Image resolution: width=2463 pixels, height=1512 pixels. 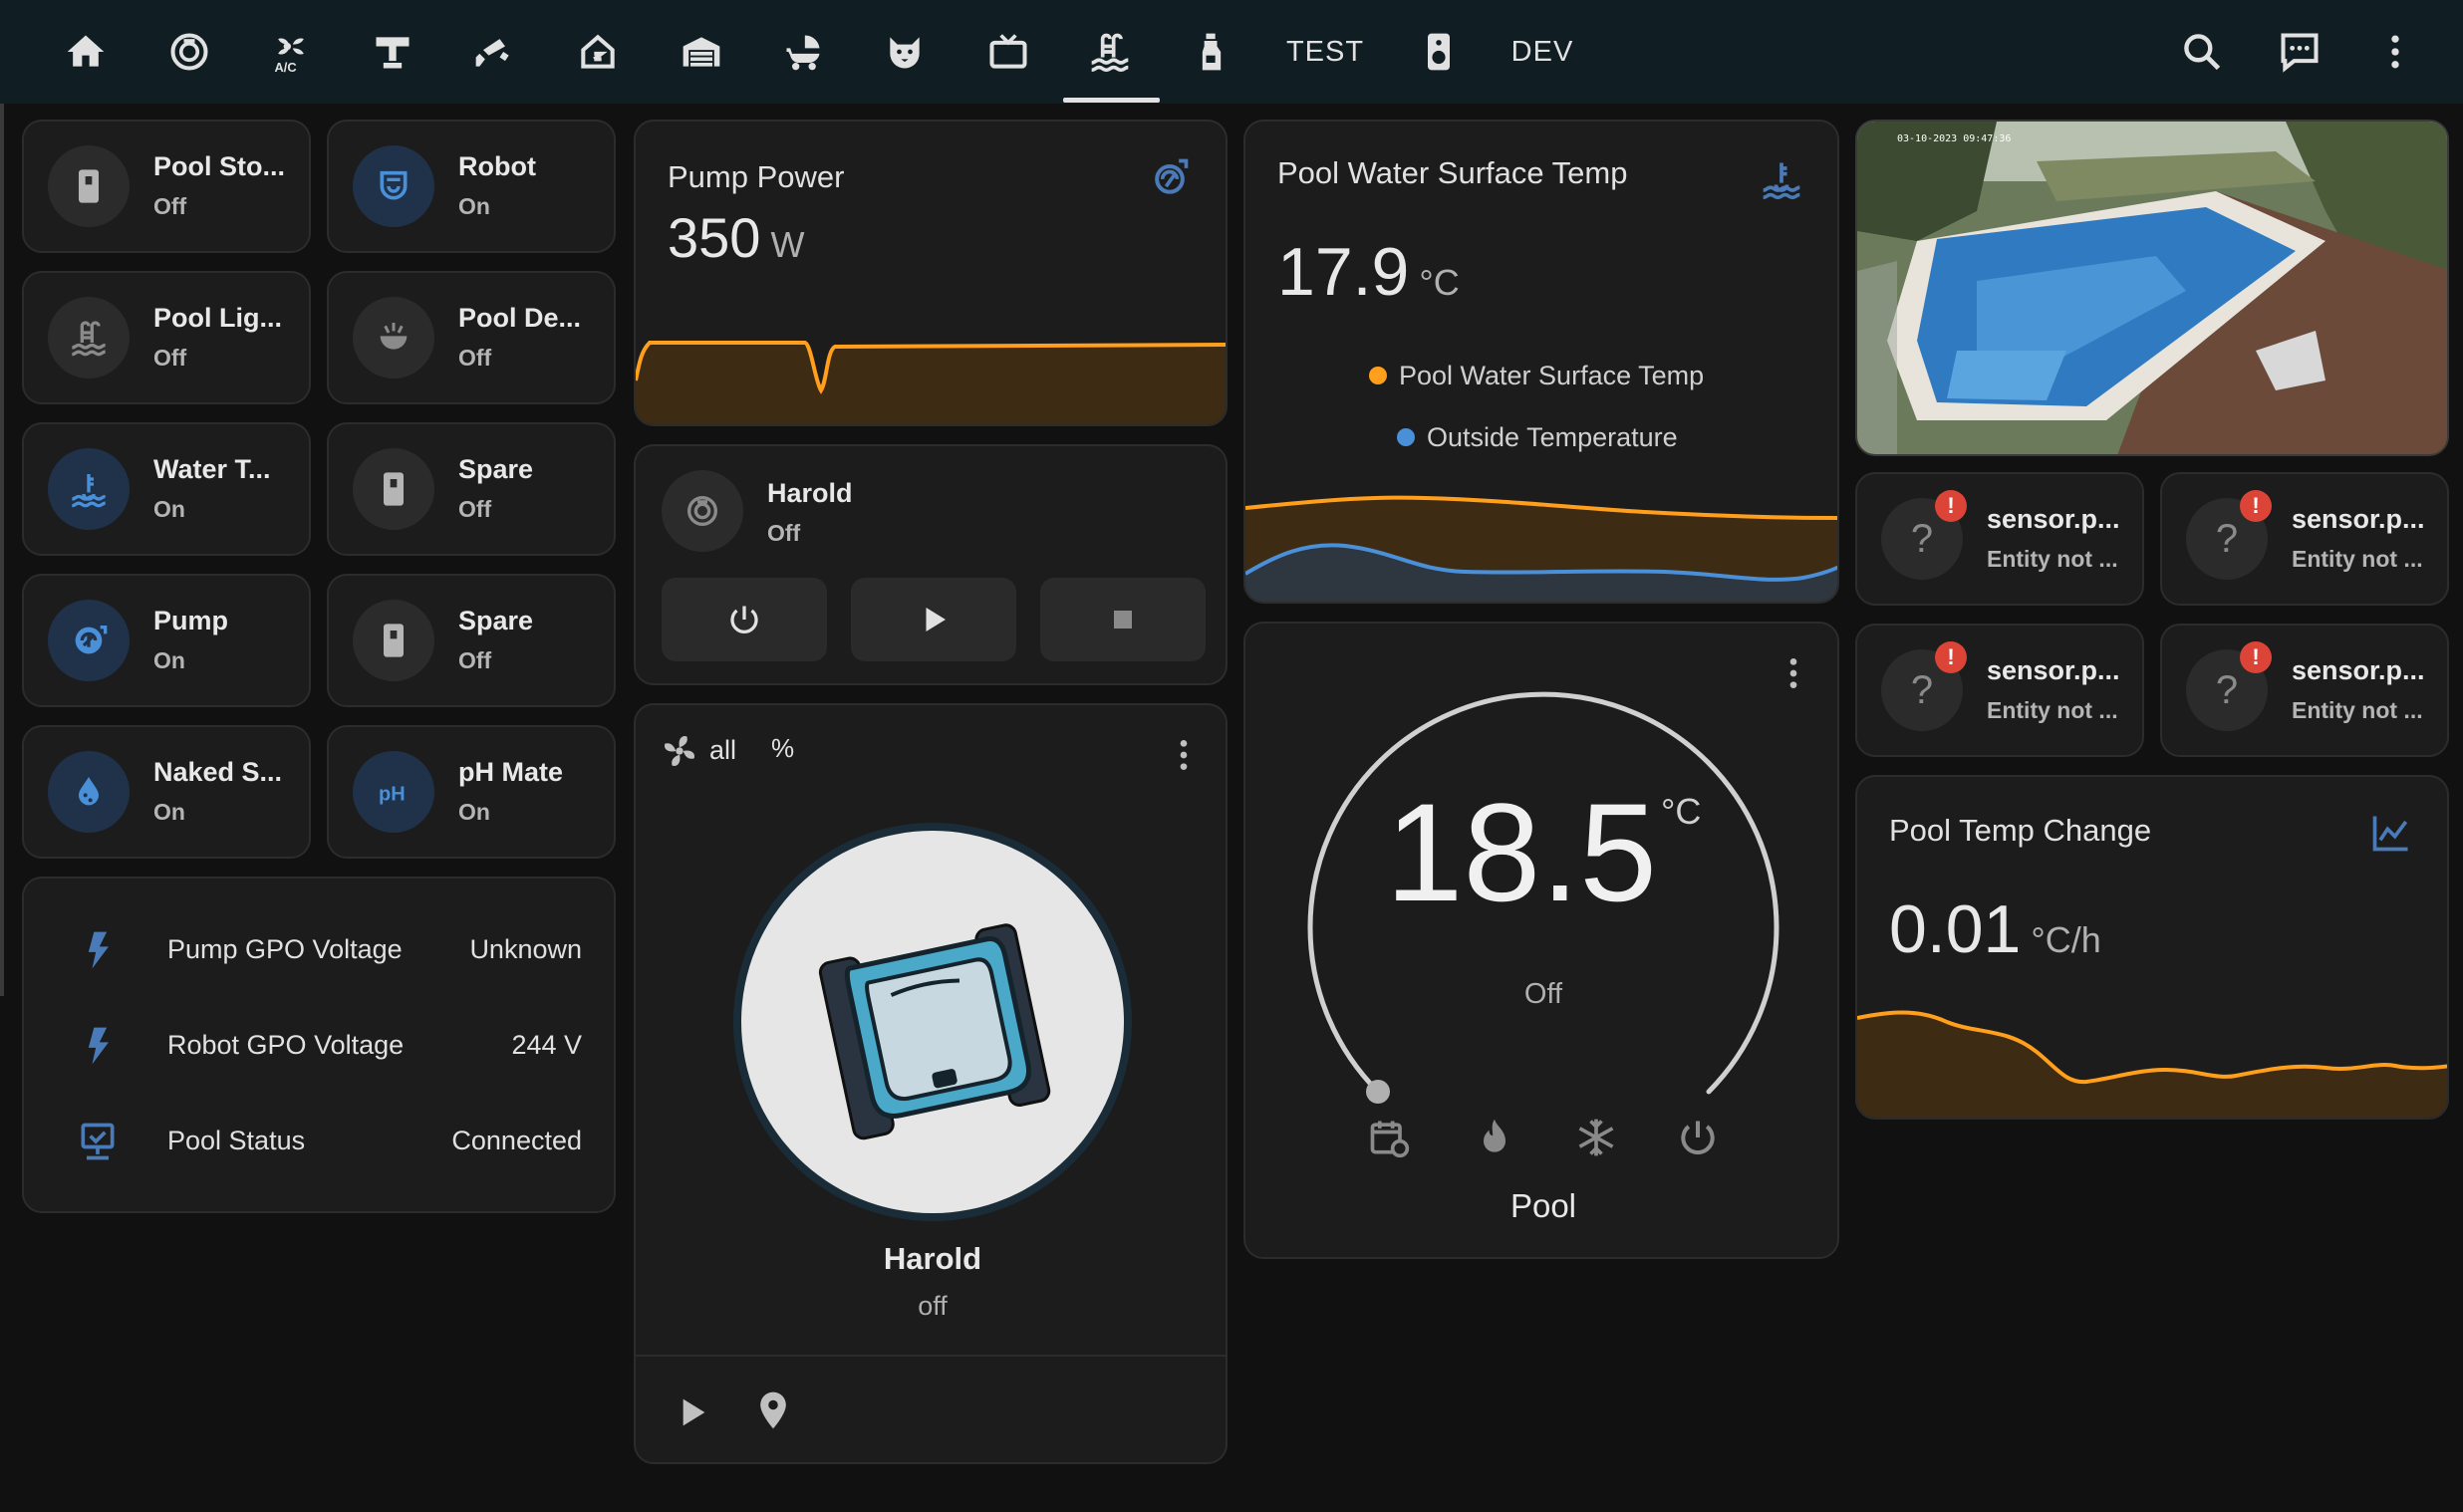 I want to click on tile-spare-1: Spare Off, so click(x=471, y=489).